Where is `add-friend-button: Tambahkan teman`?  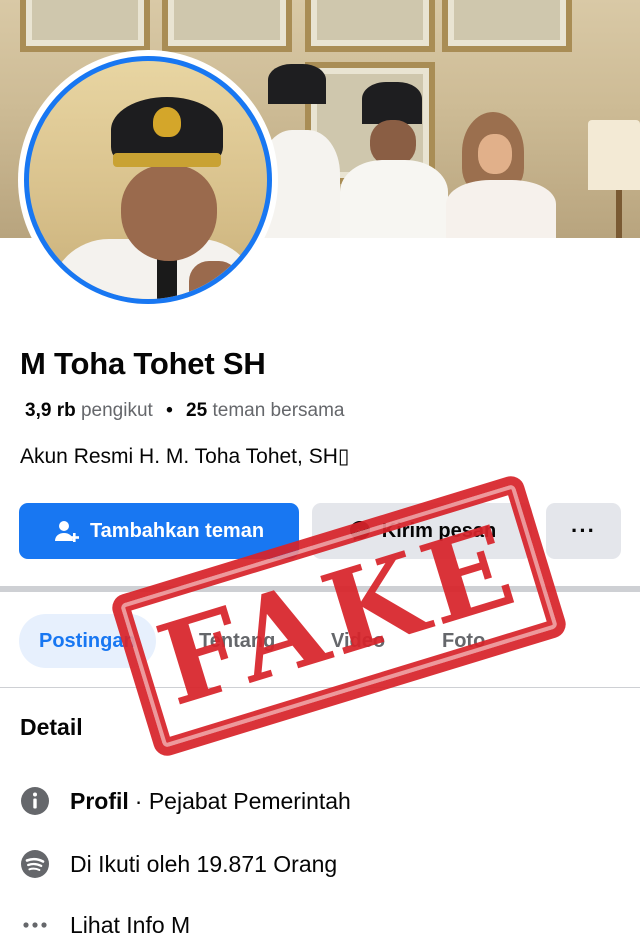
add-friend-button: Tambahkan teman is located at coordinates (159, 531).